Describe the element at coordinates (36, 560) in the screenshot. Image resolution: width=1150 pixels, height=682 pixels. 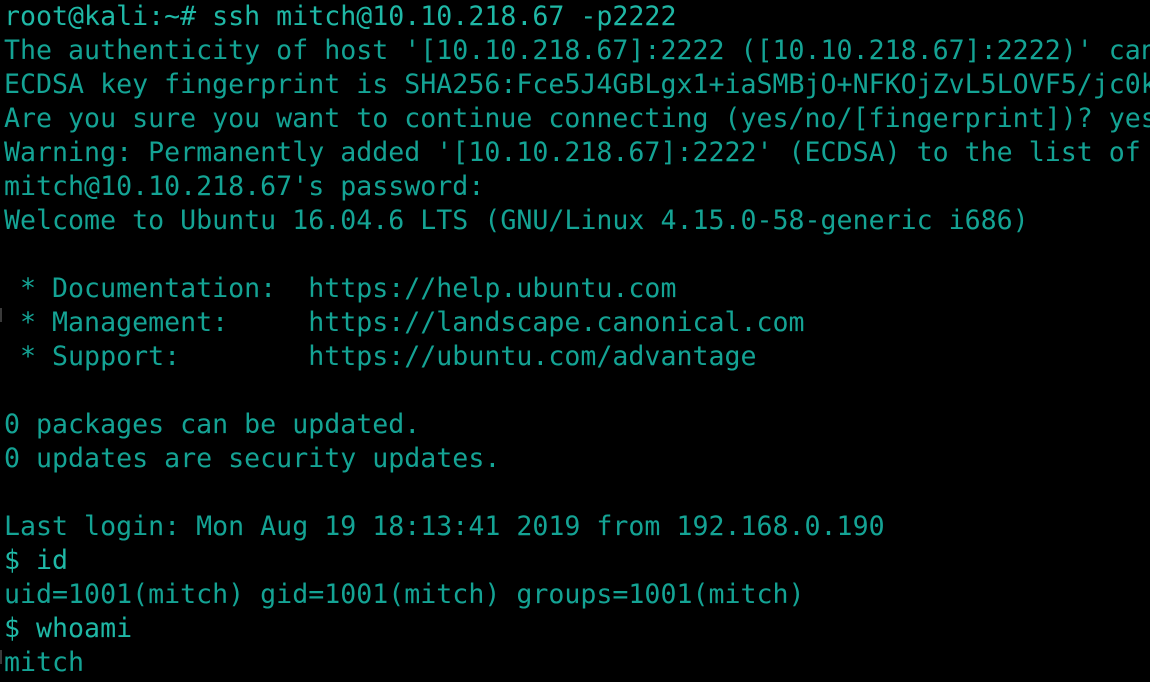
I see `terminal-line-id-command: $ id` at that location.